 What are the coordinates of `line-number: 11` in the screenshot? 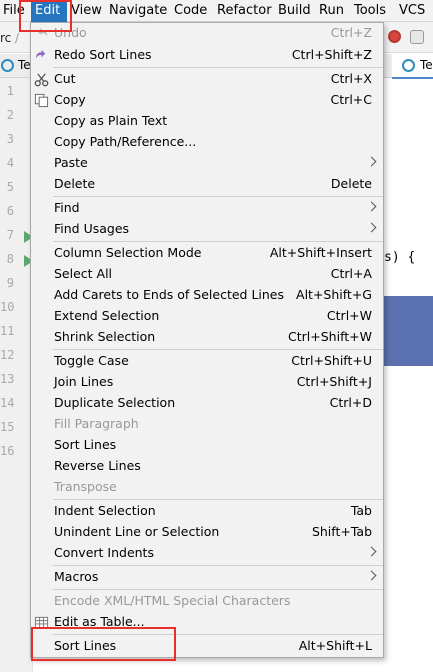 It's located at (7, 331).